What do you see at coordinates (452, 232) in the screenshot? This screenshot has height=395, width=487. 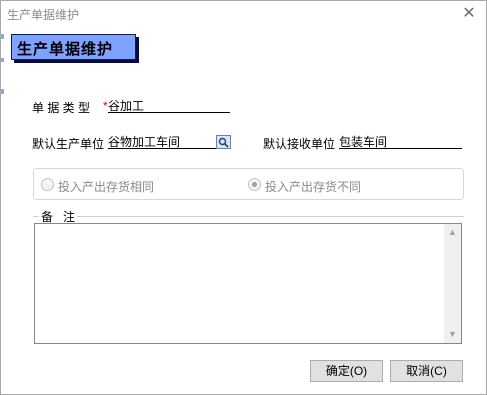 I see `scroll-up-icon: ▲` at bounding box center [452, 232].